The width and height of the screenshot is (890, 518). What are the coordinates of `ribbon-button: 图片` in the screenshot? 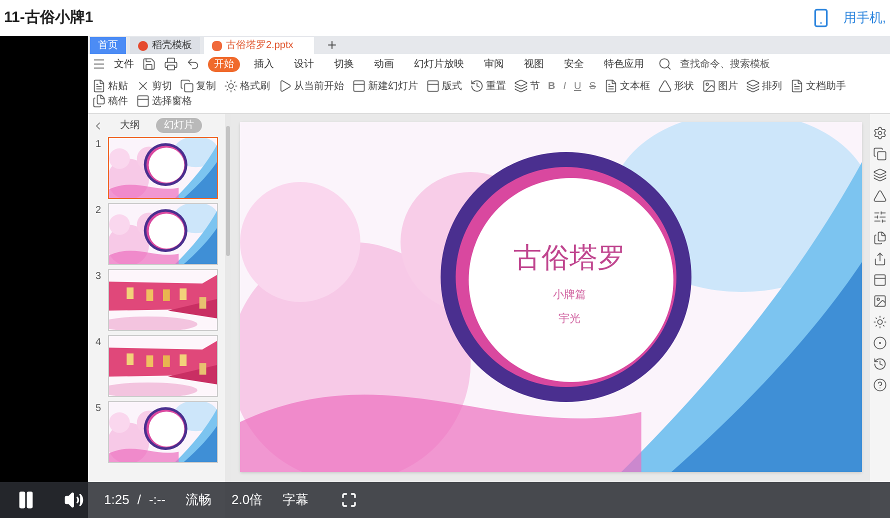 It's located at (728, 86).